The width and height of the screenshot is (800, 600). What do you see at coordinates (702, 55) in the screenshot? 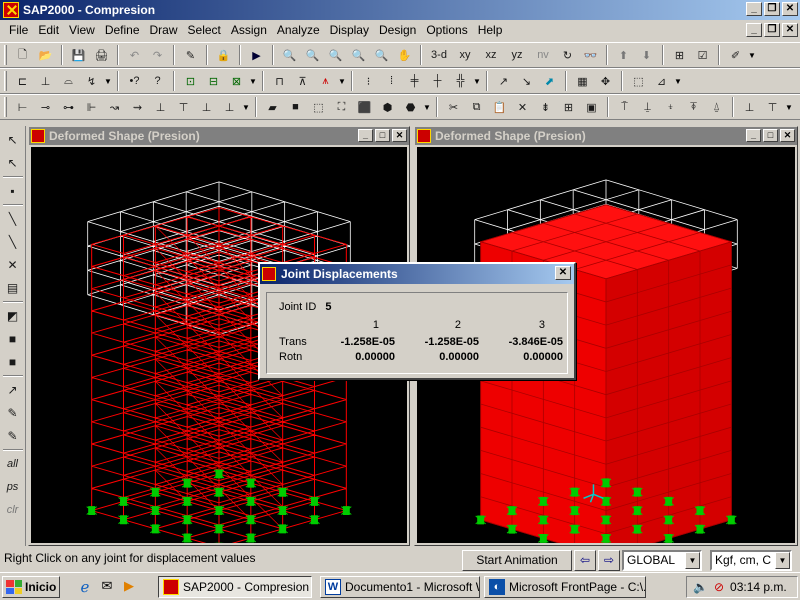
I see `checkbox-options-icon: ☑` at bounding box center [702, 55].